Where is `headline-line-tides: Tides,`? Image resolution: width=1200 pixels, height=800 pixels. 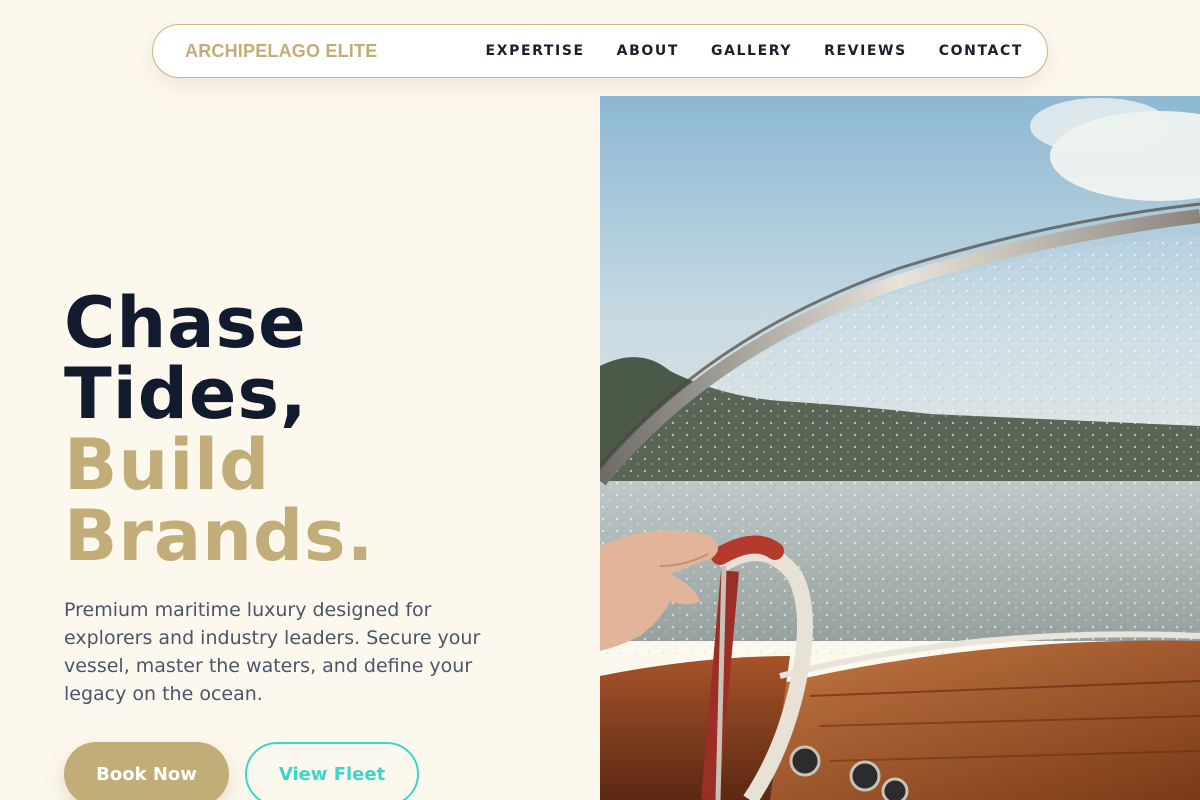 headline-line-tides: Tides, is located at coordinates (186, 394).